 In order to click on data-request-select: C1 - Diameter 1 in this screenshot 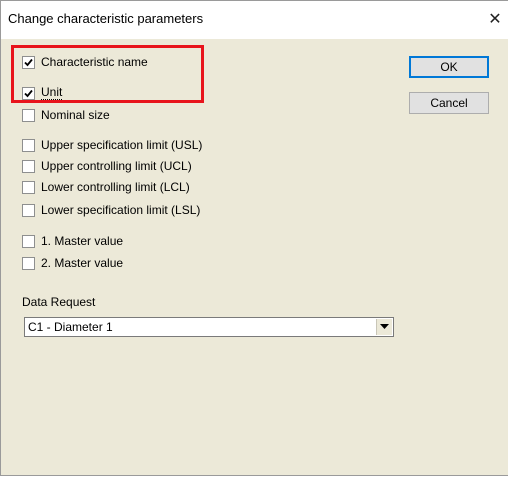, I will do `click(209, 327)`.